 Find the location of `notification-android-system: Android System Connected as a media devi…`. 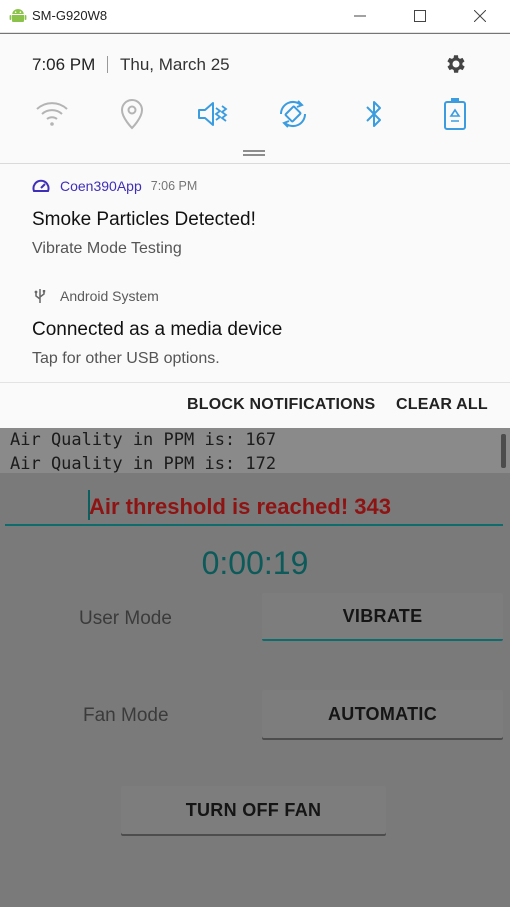

notification-android-system: Android System Connected as a media devi… is located at coordinates (255, 334).